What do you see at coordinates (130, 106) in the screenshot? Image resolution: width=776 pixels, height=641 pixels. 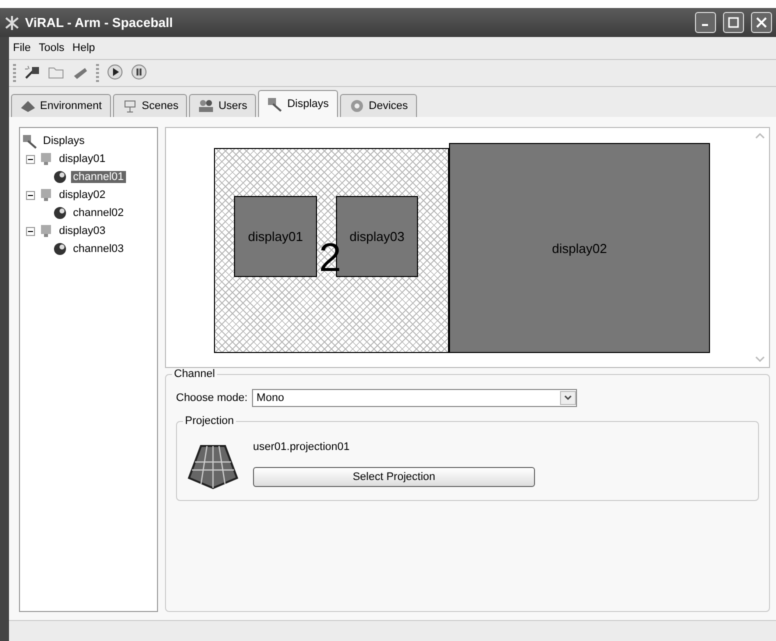 I see `easel-icon` at bounding box center [130, 106].